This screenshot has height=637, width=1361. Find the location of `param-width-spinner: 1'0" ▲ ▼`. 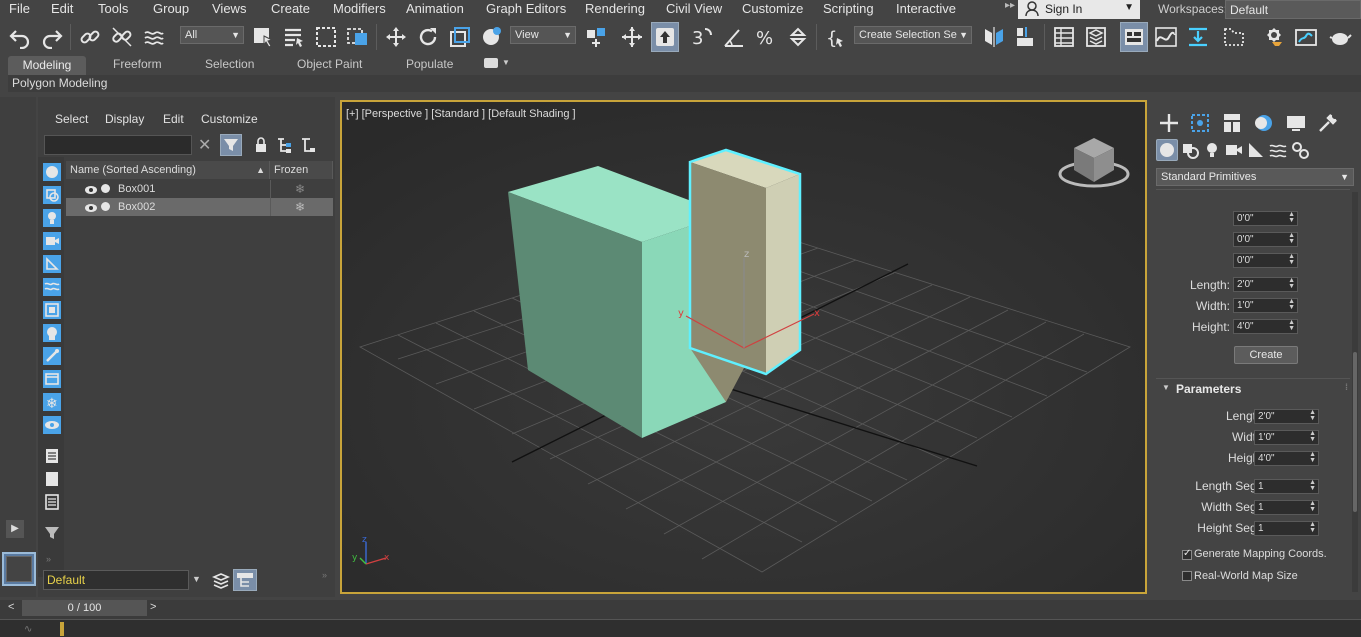

param-width-spinner: 1'0" ▲ ▼ is located at coordinates (1286, 437).